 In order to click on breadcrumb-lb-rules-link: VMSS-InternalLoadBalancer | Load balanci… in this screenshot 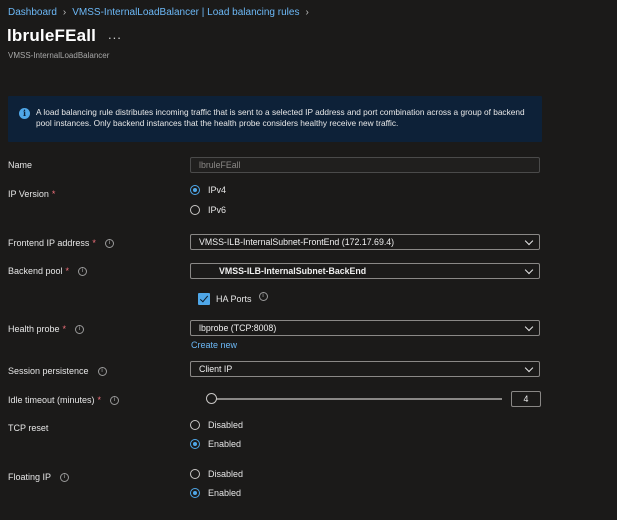, I will do `click(185, 12)`.